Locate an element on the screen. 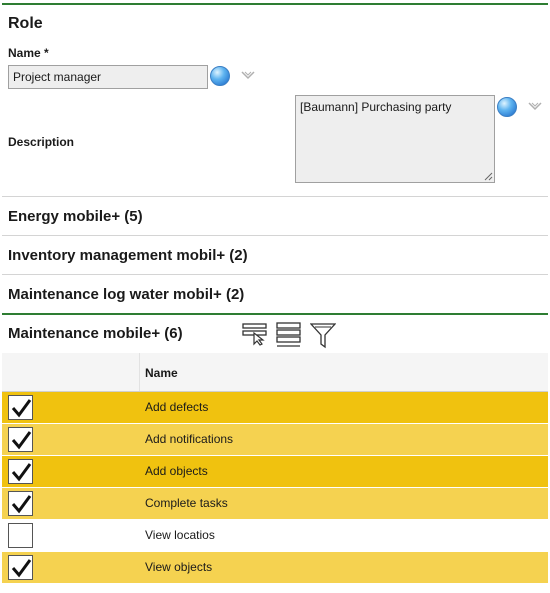  description-textarea: [Baumann] Purchasing party is located at coordinates (395, 139).